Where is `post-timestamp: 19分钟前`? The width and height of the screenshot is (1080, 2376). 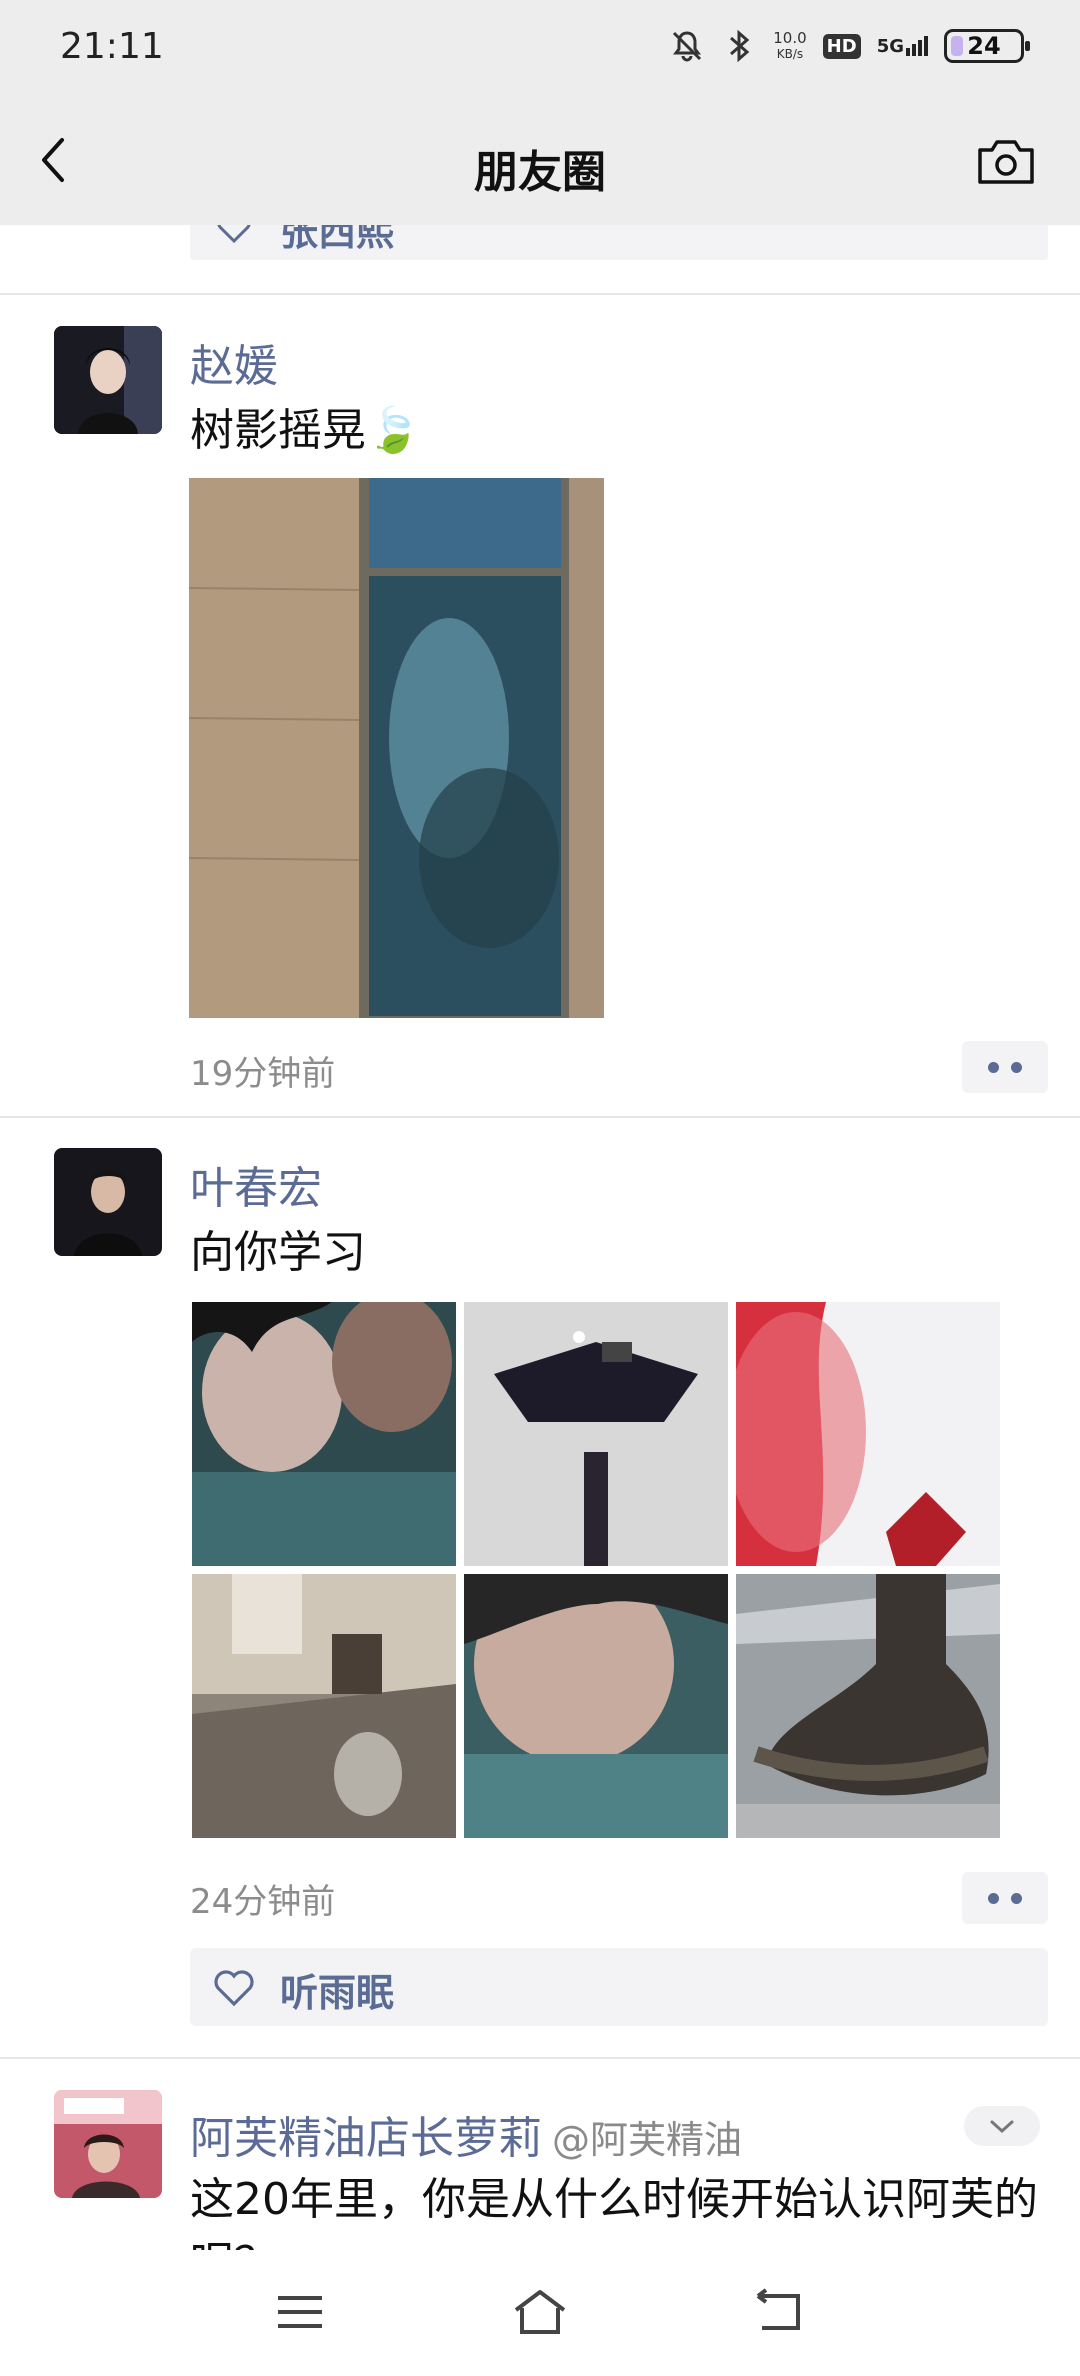
post-timestamp: 19分钟前 is located at coordinates (263, 1074).